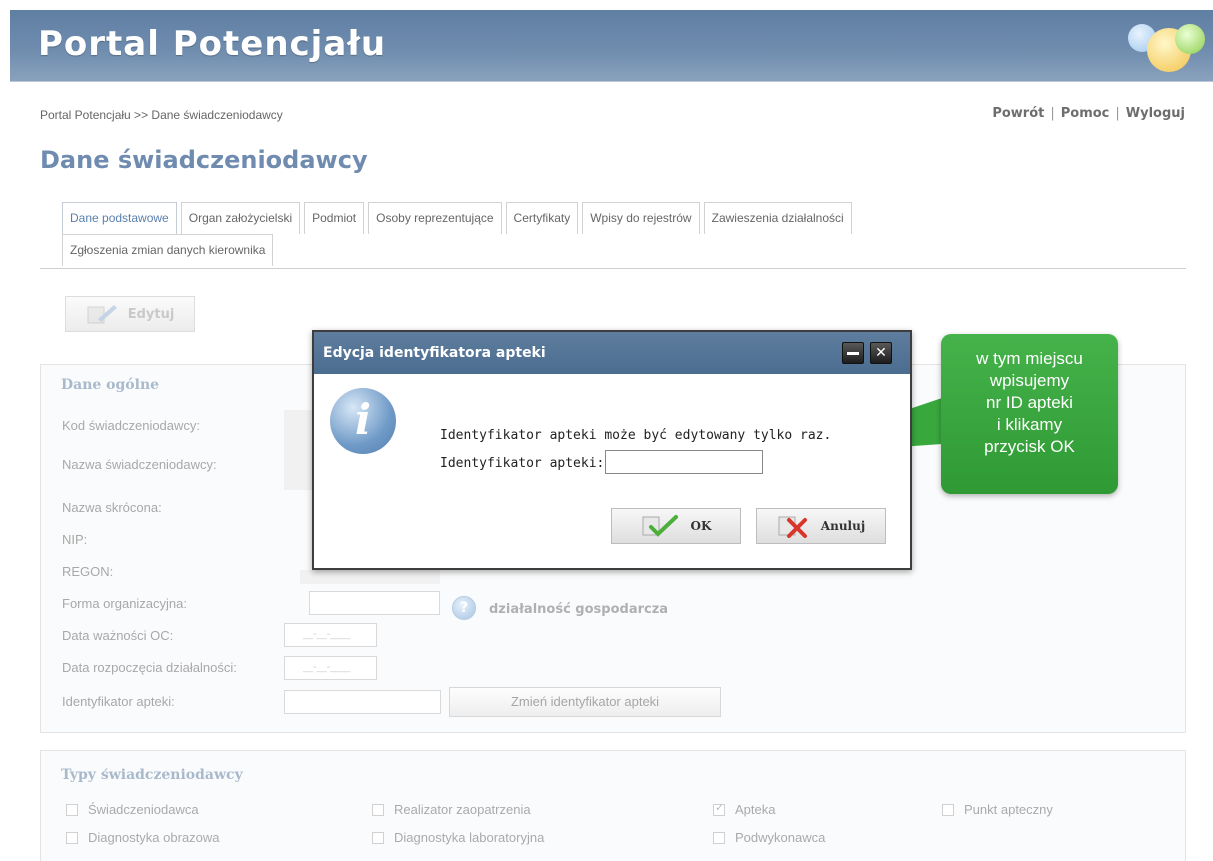 The width and height of the screenshot is (1213, 861). I want to click on ok-button-label: OK, so click(701, 526).